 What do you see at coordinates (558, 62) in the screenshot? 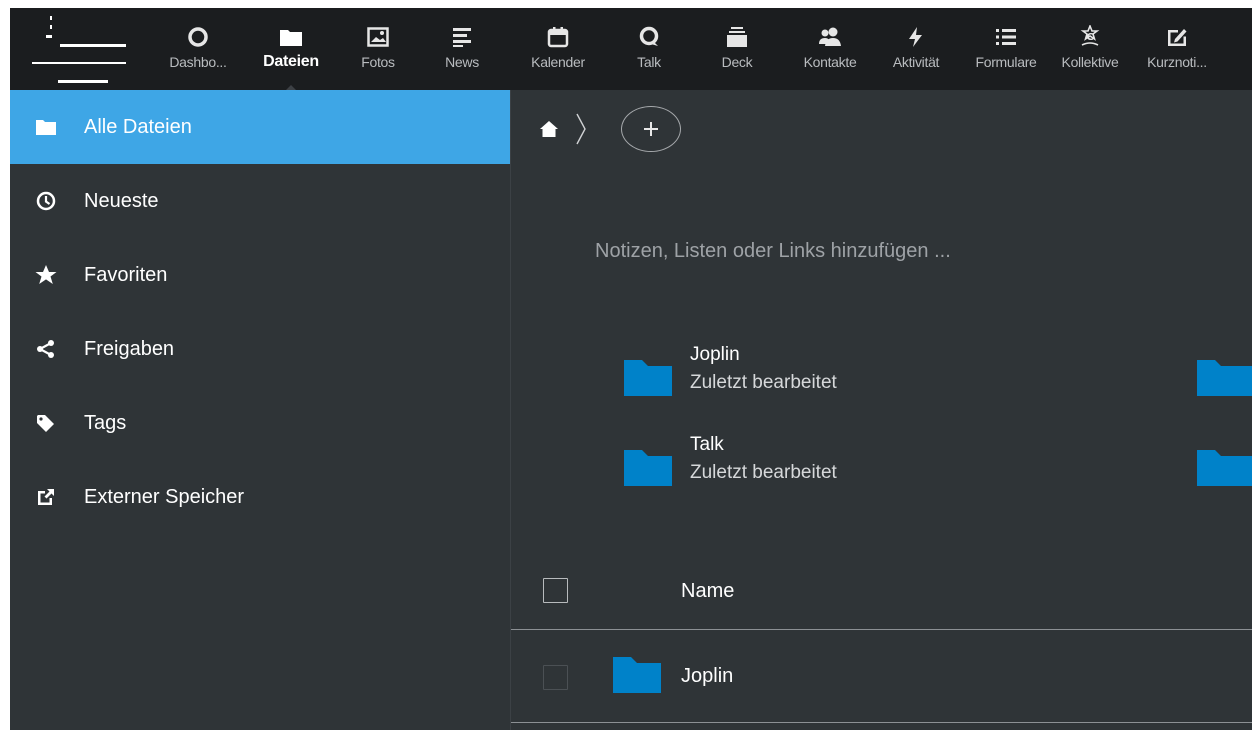
I see `app-tab-label: Kalender` at bounding box center [558, 62].